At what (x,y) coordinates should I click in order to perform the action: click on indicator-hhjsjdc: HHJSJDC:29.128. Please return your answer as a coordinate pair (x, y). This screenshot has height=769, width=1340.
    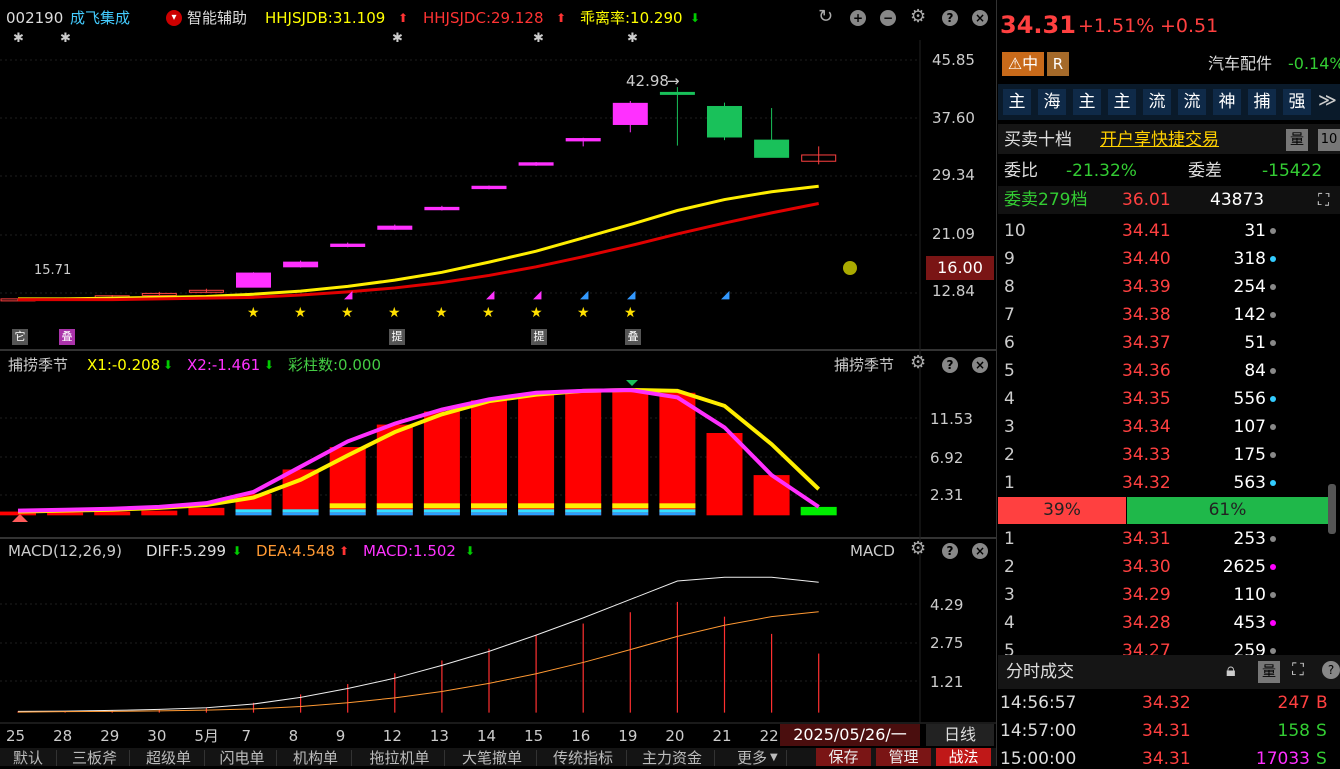
    Looking at the image, I should click on (483, 18).